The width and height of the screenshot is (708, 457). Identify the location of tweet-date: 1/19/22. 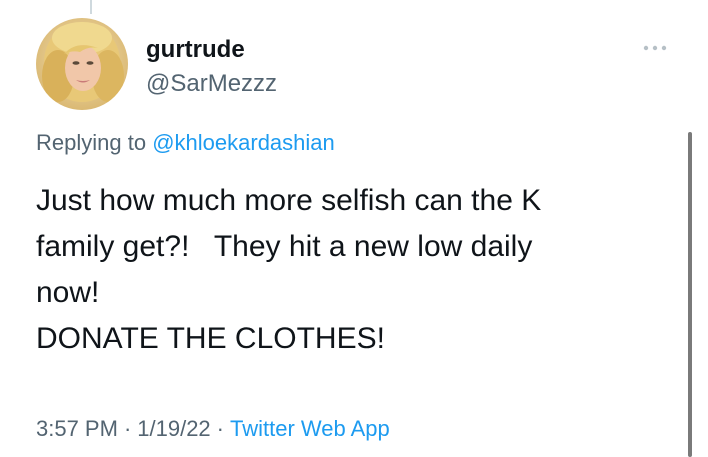
(173, 428).